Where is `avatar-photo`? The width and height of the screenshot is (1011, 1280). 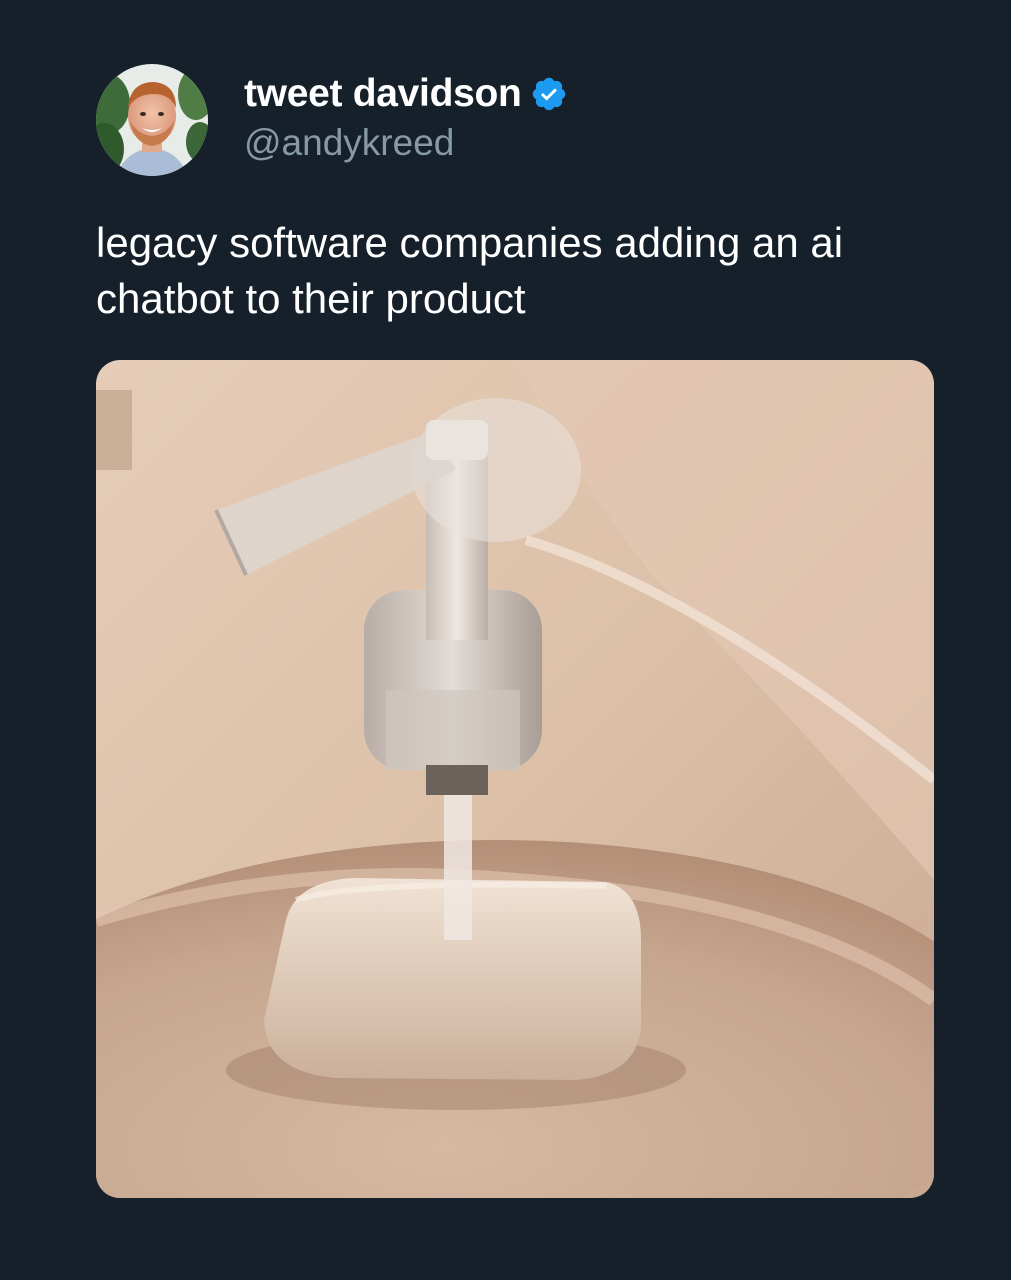 avatar-photo is located at coordinates (152, 120).